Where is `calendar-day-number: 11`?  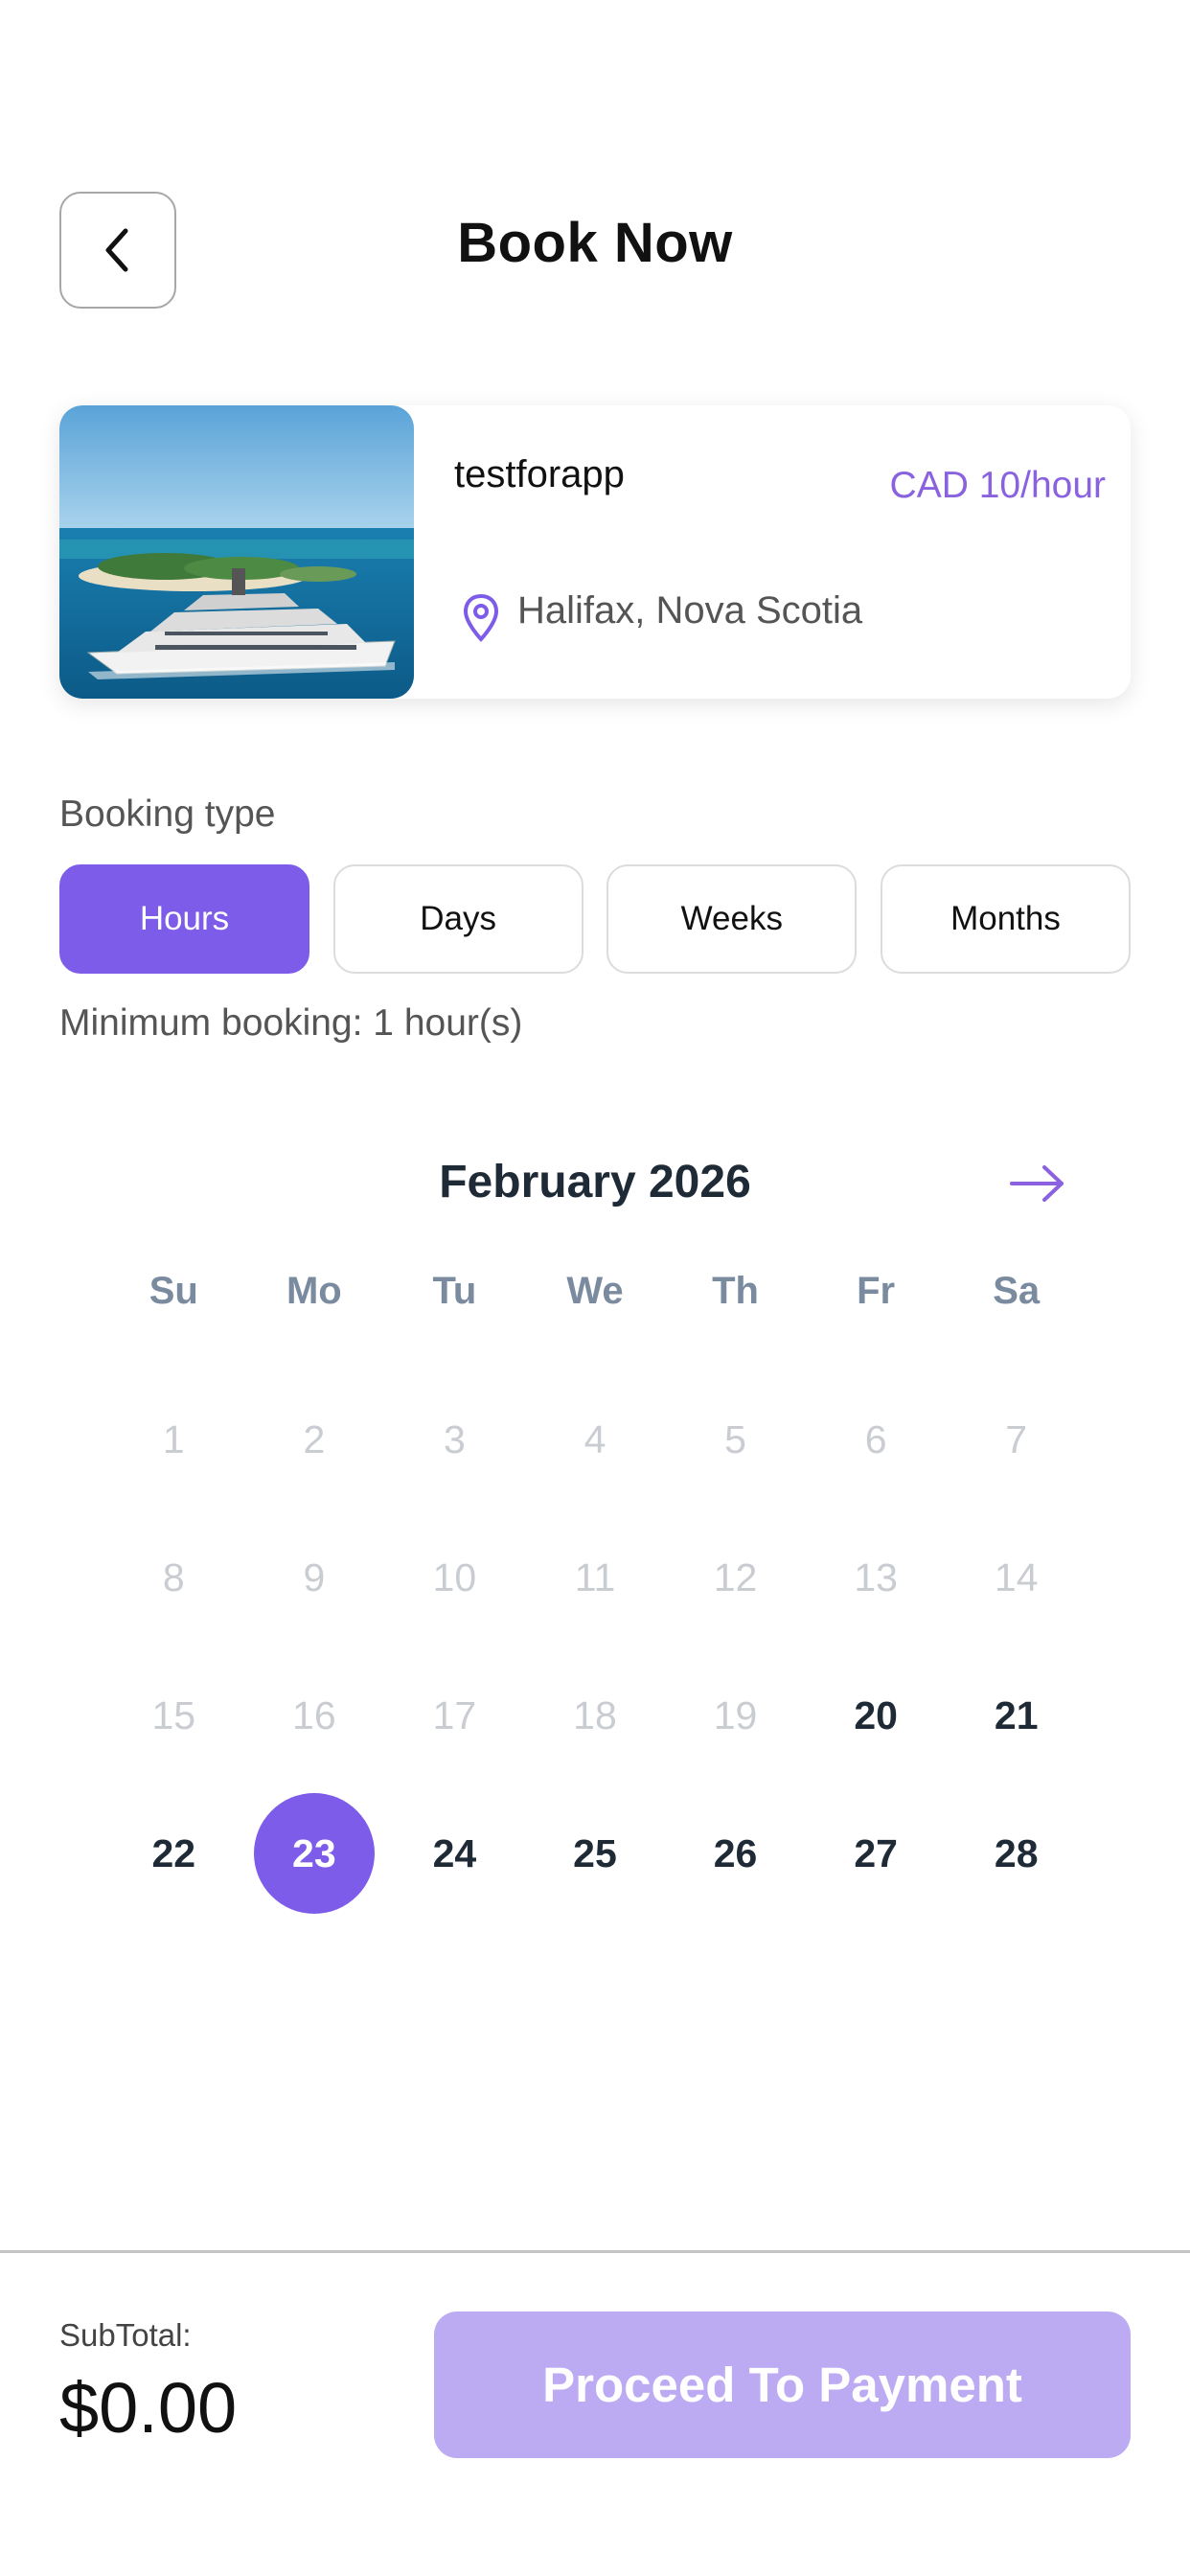 calendar-day-number: 11 is located at coordinates (595, 1576).